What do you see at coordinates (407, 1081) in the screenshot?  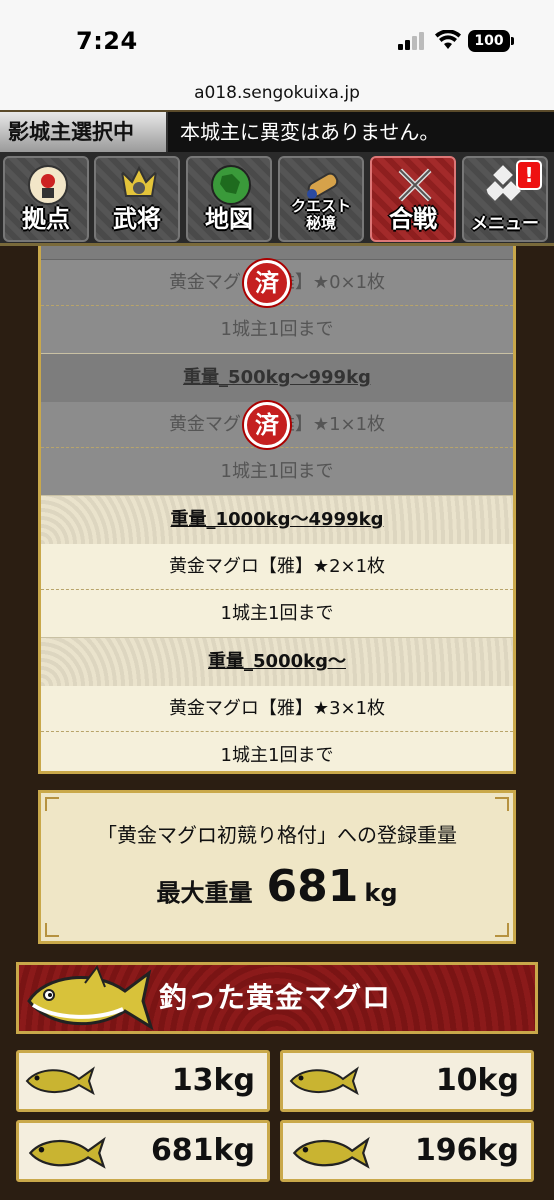 I see `caught-fish-card: 10kg` at bounding box center [407, 1081].